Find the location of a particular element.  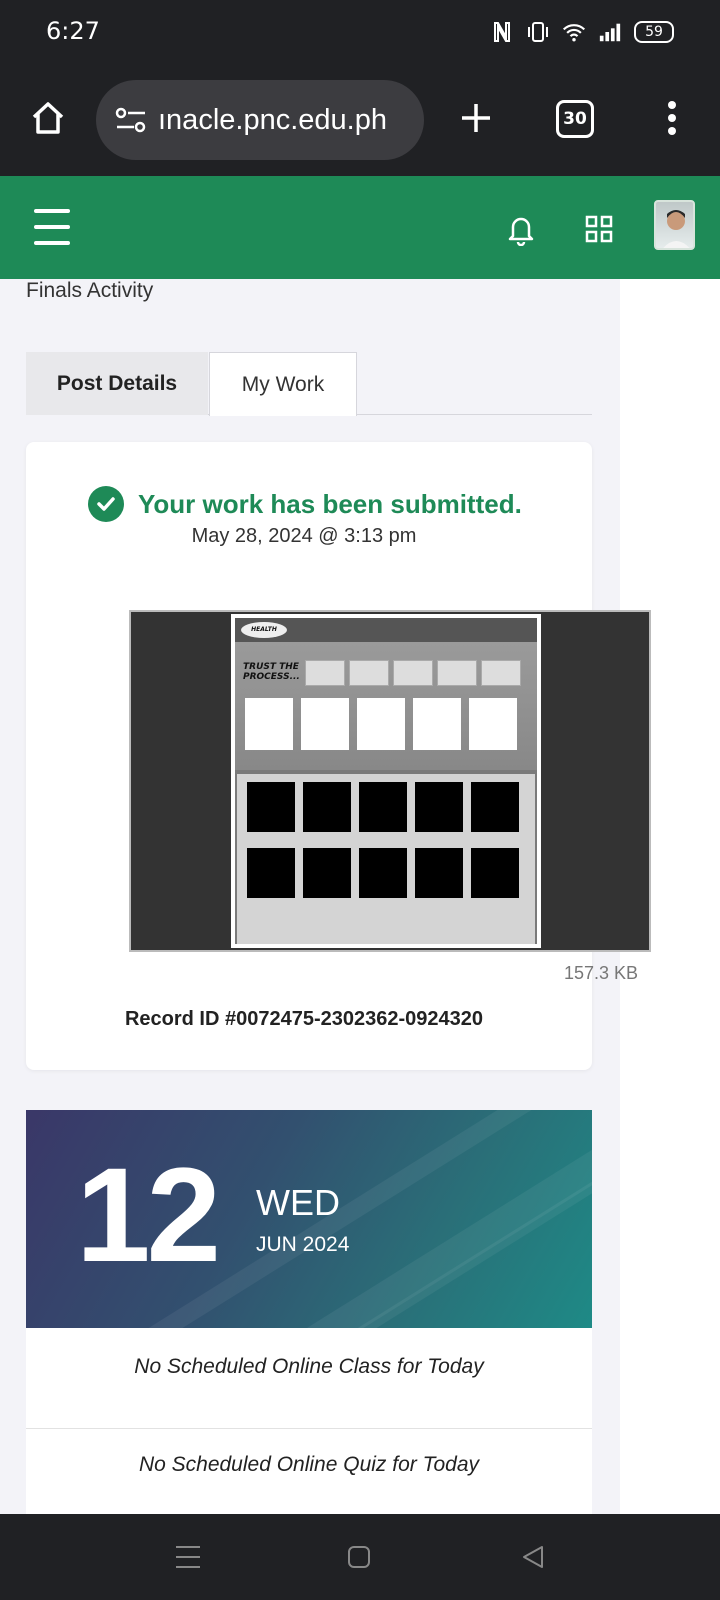

home-icon is located at coordinates (48, 118).